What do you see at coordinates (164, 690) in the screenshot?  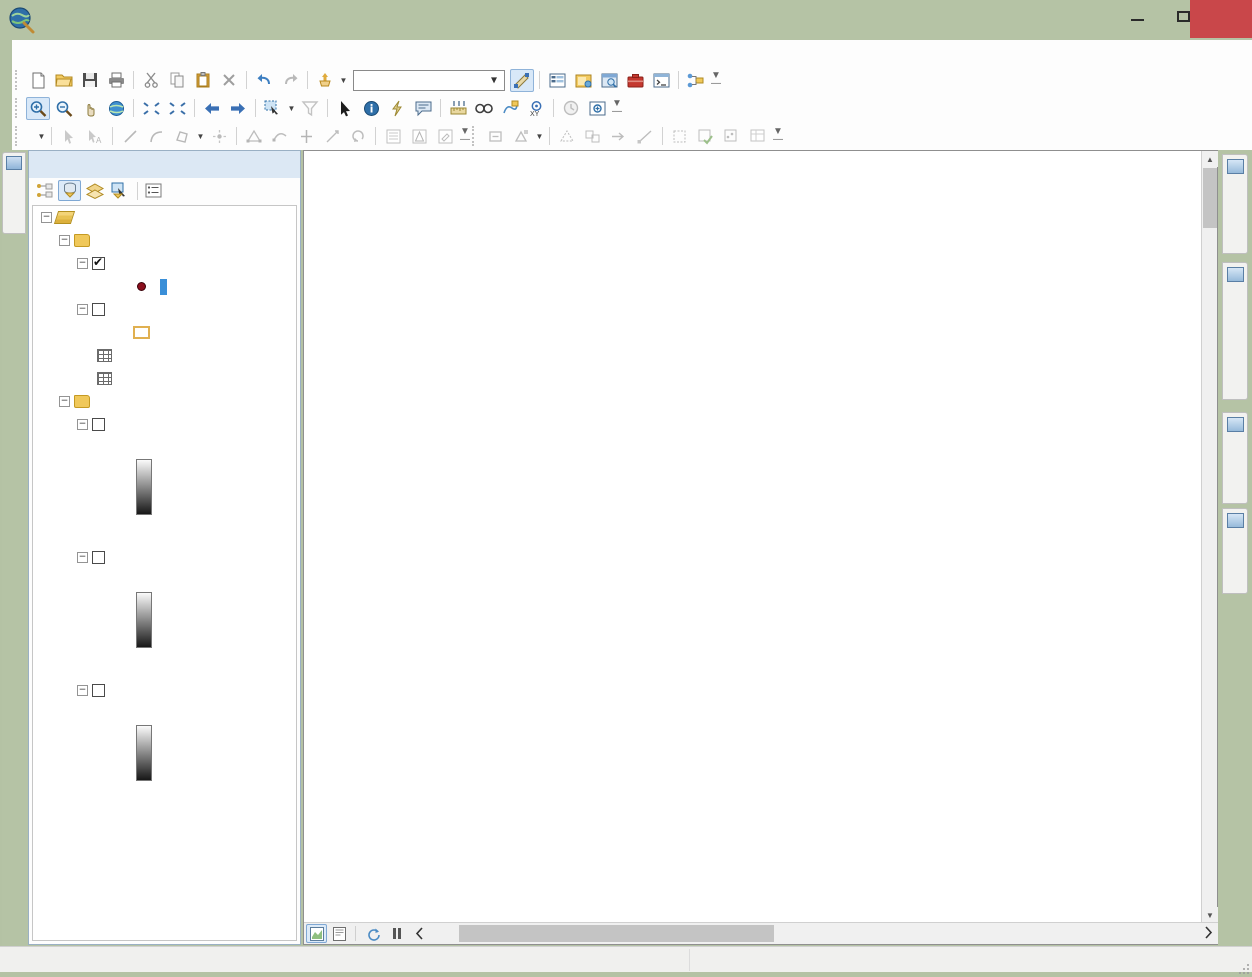 I see `tree-node-raster-sichuan11: −` at bounding box center [164, 690].